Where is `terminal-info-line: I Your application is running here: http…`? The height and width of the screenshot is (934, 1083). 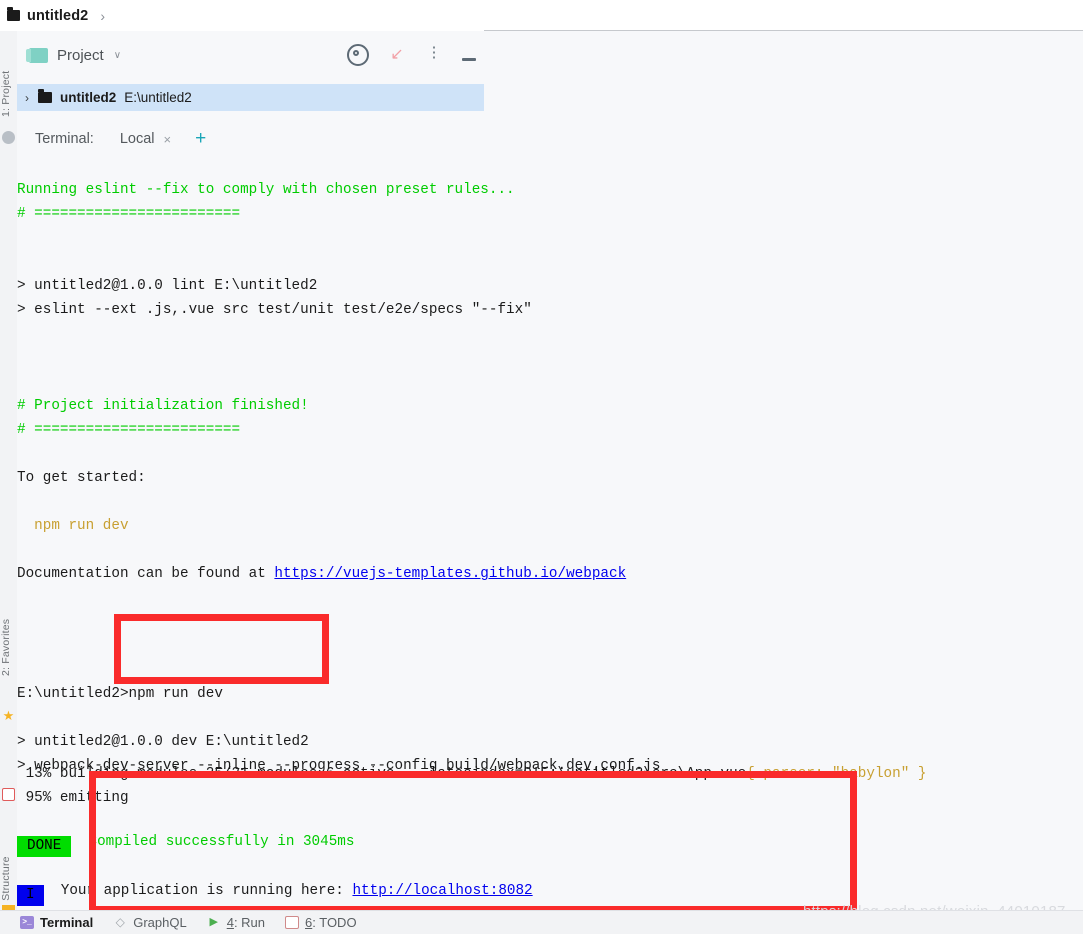
terminal-info-line: I Your application is running here: http… is located at coordinates (275, 892).